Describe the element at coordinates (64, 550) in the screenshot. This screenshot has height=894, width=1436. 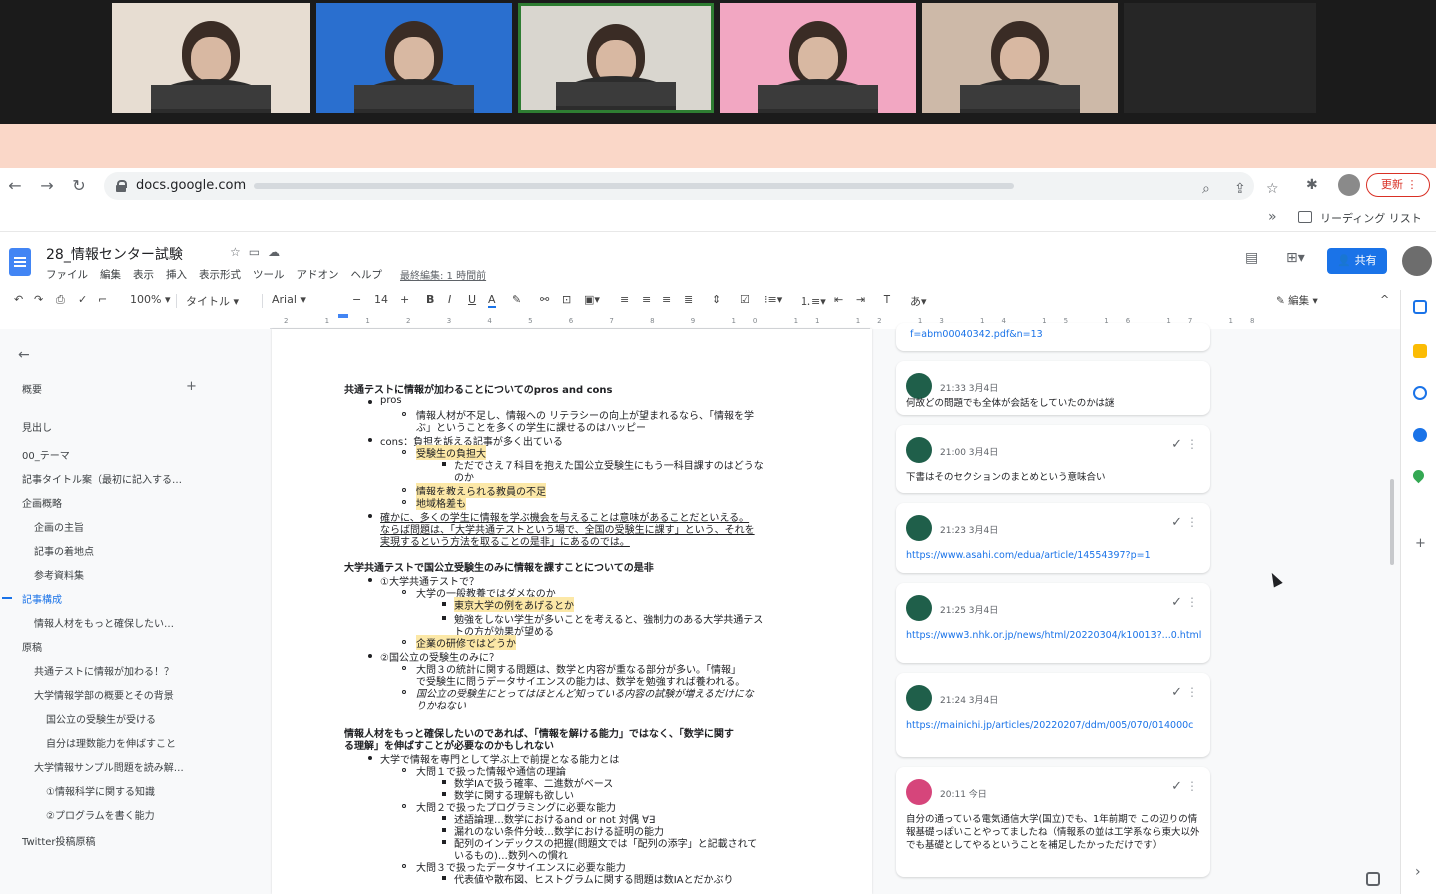
I see `outline-item: 記事の着地点` at that location.